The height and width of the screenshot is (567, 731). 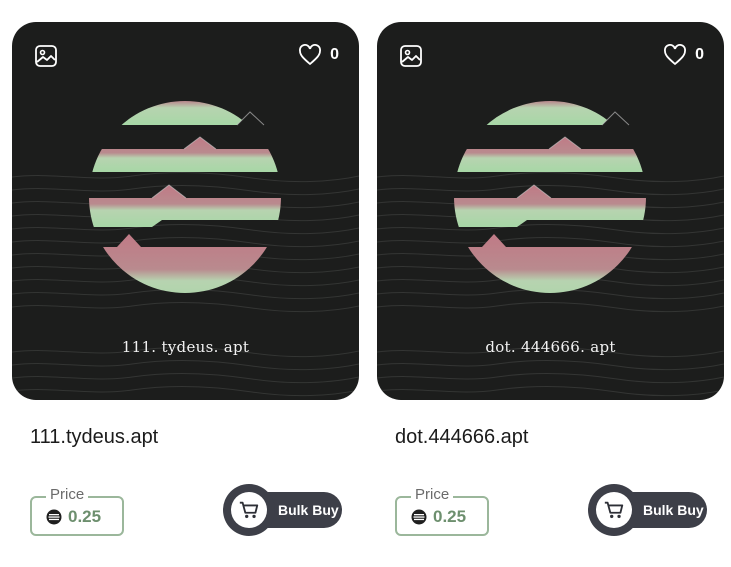 What do you see at coordinates (94, 437) in the screenshot?
I see `nft-title: 111.tydeus.apt` at bounding box center [94, 437].